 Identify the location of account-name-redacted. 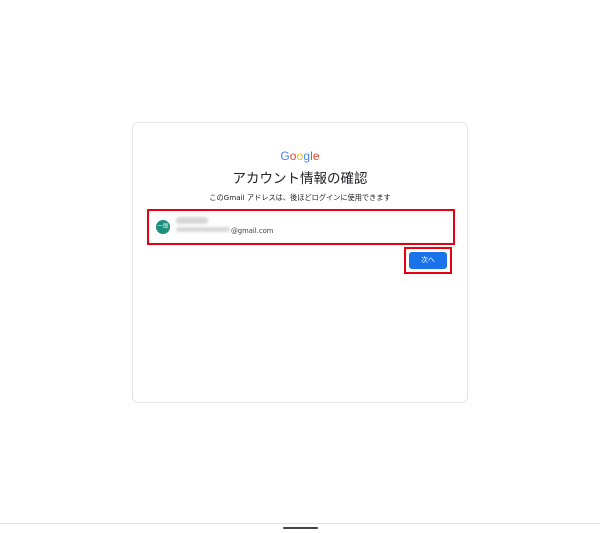
(192, 220).